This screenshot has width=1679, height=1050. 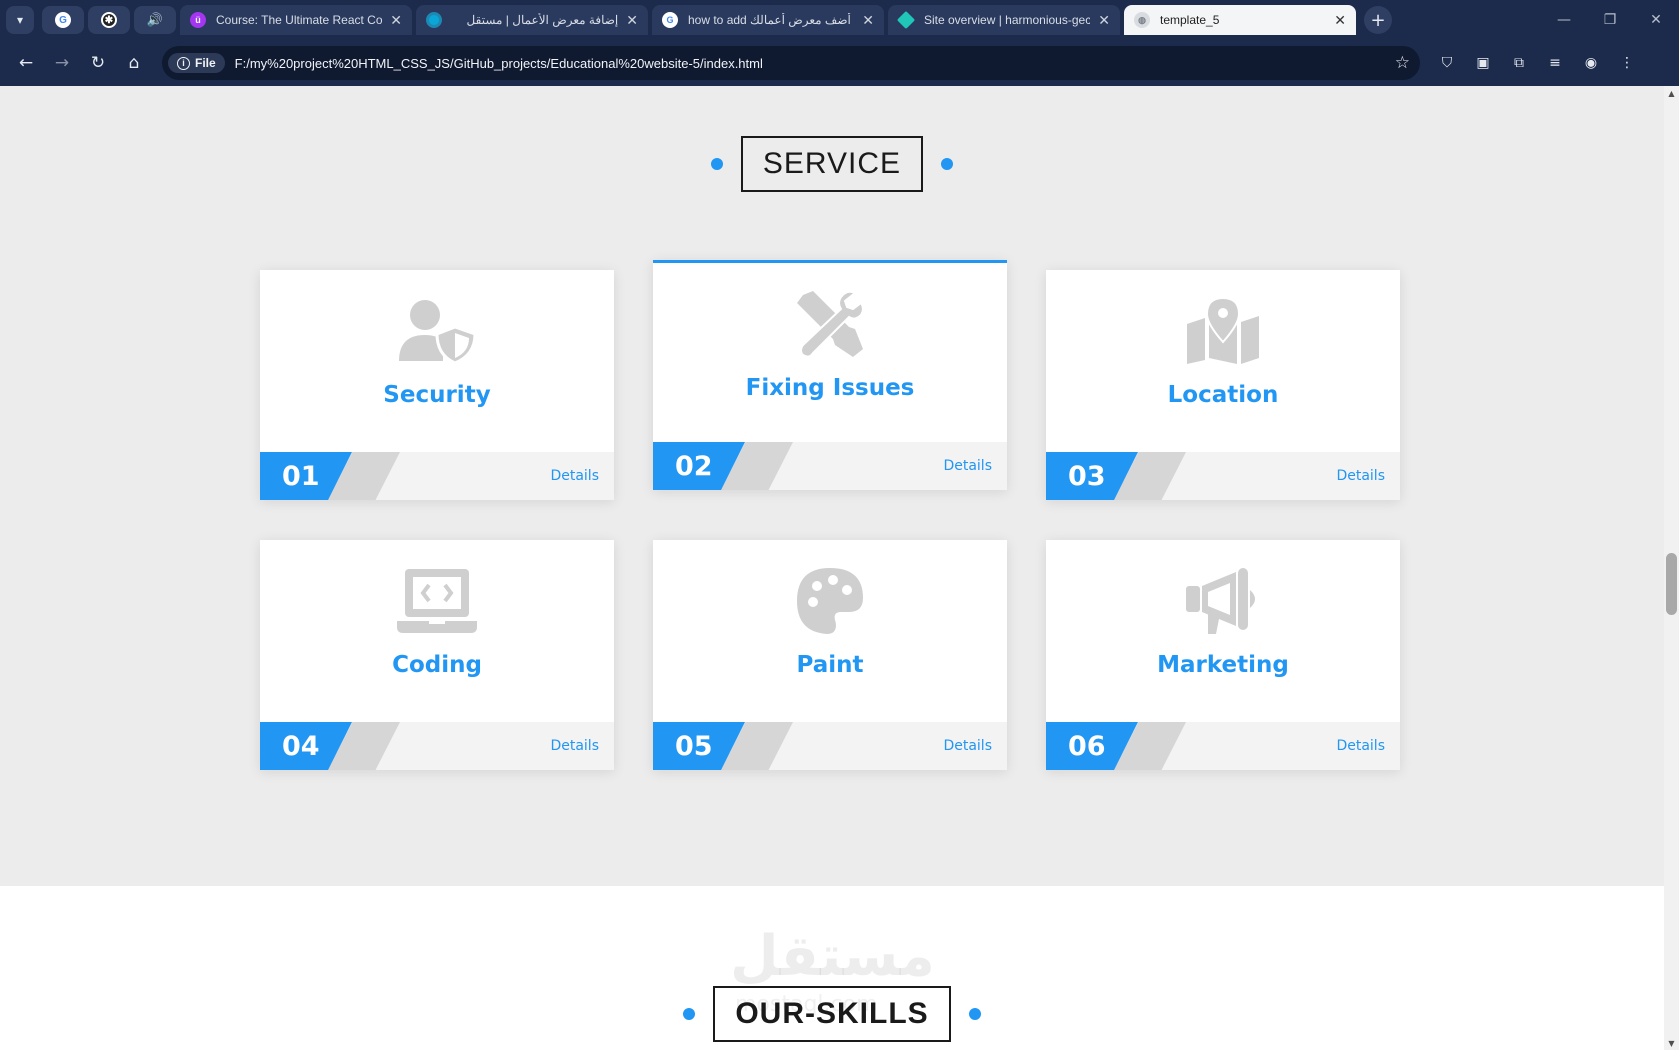 What do you see at coordinates (1537, 63) in the screenshot?
I see `extensions-area: ⛉ ▣ ⧉ ≡ ◉ ⋮` at bounding box center [1537, 63].